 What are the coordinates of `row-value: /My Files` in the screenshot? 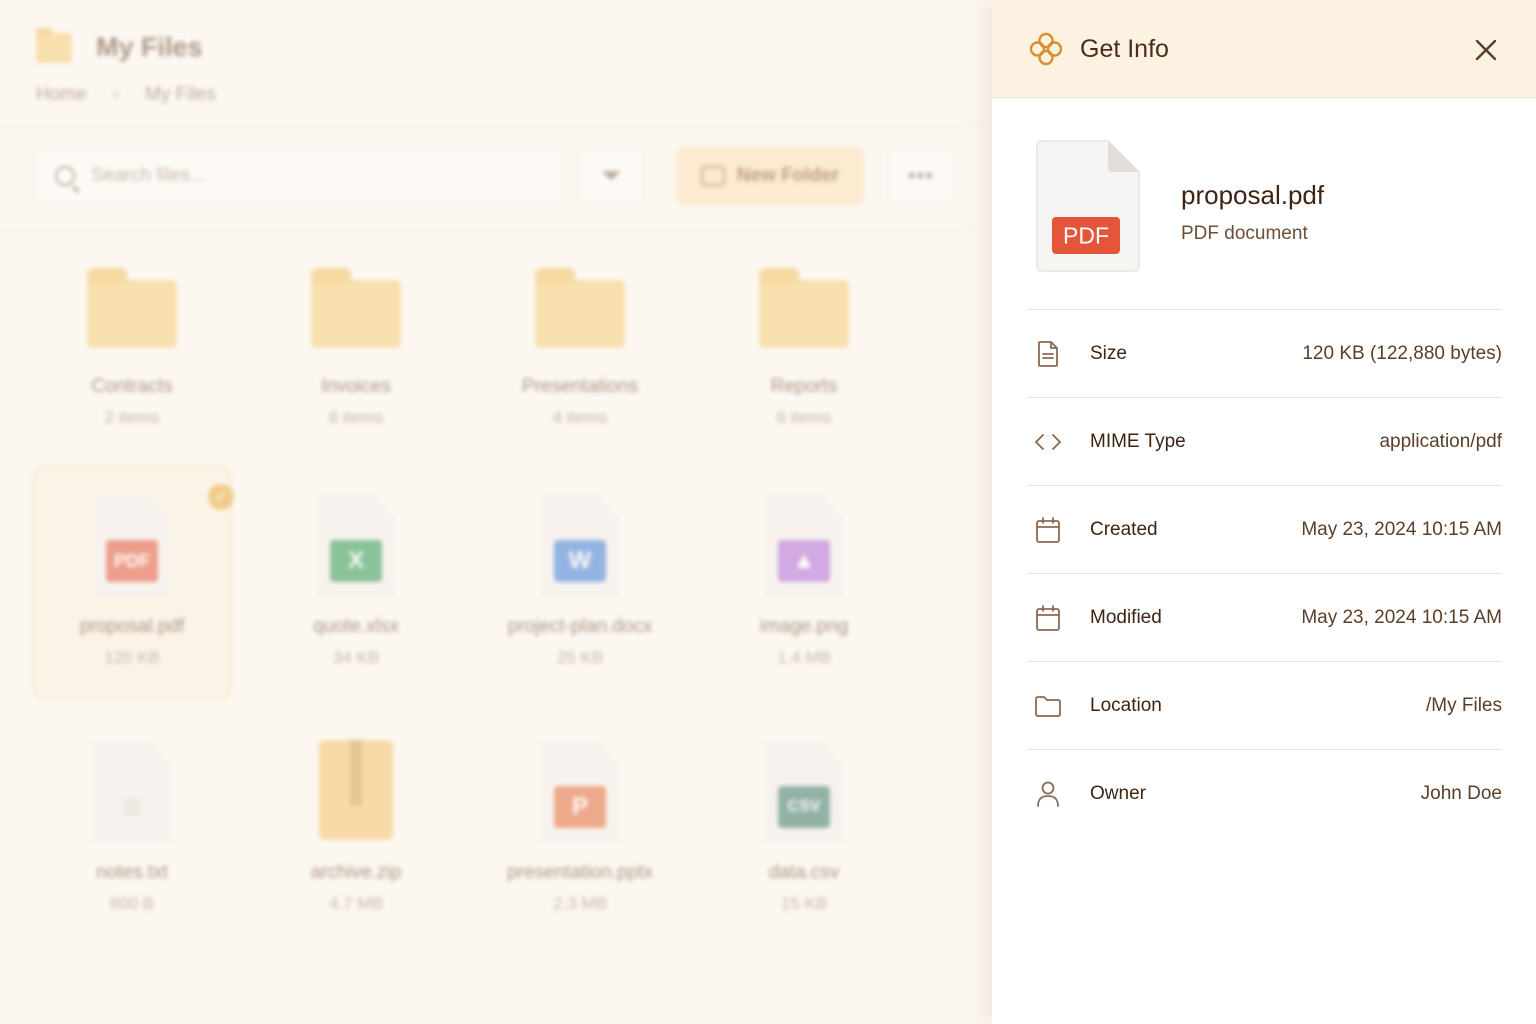 It's located at (1464, 705).